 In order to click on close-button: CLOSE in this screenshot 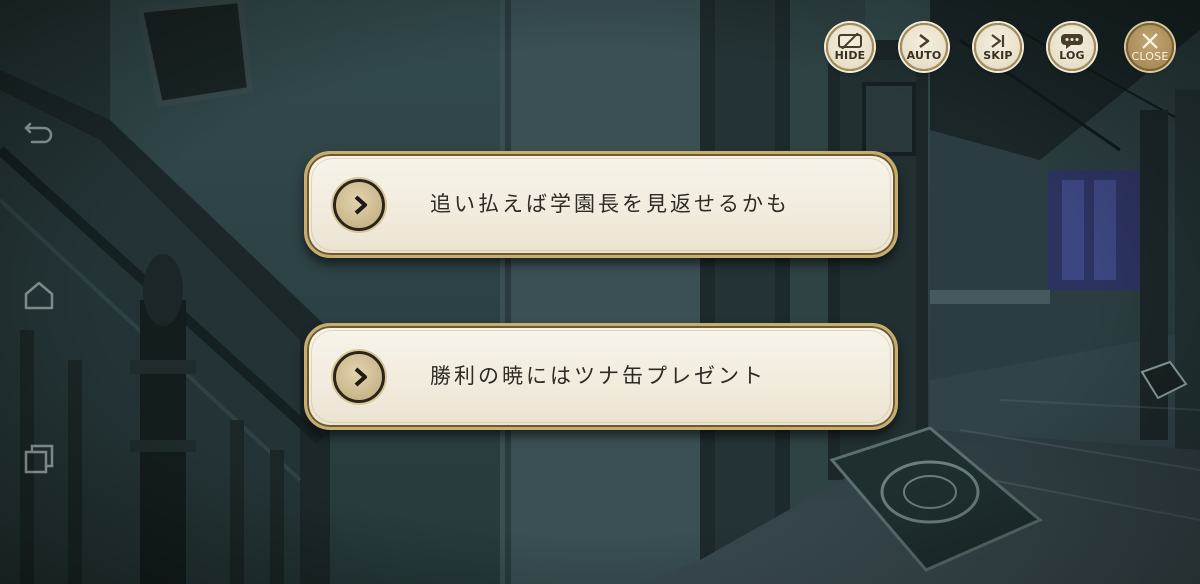, I will do `click(1150, 47)`.